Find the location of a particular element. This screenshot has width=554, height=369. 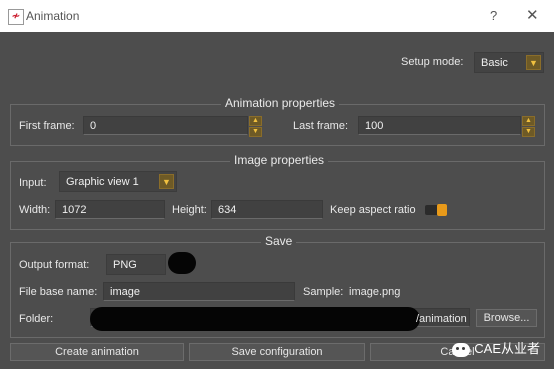

help-icon: ? is located at coordinates (493, 15).